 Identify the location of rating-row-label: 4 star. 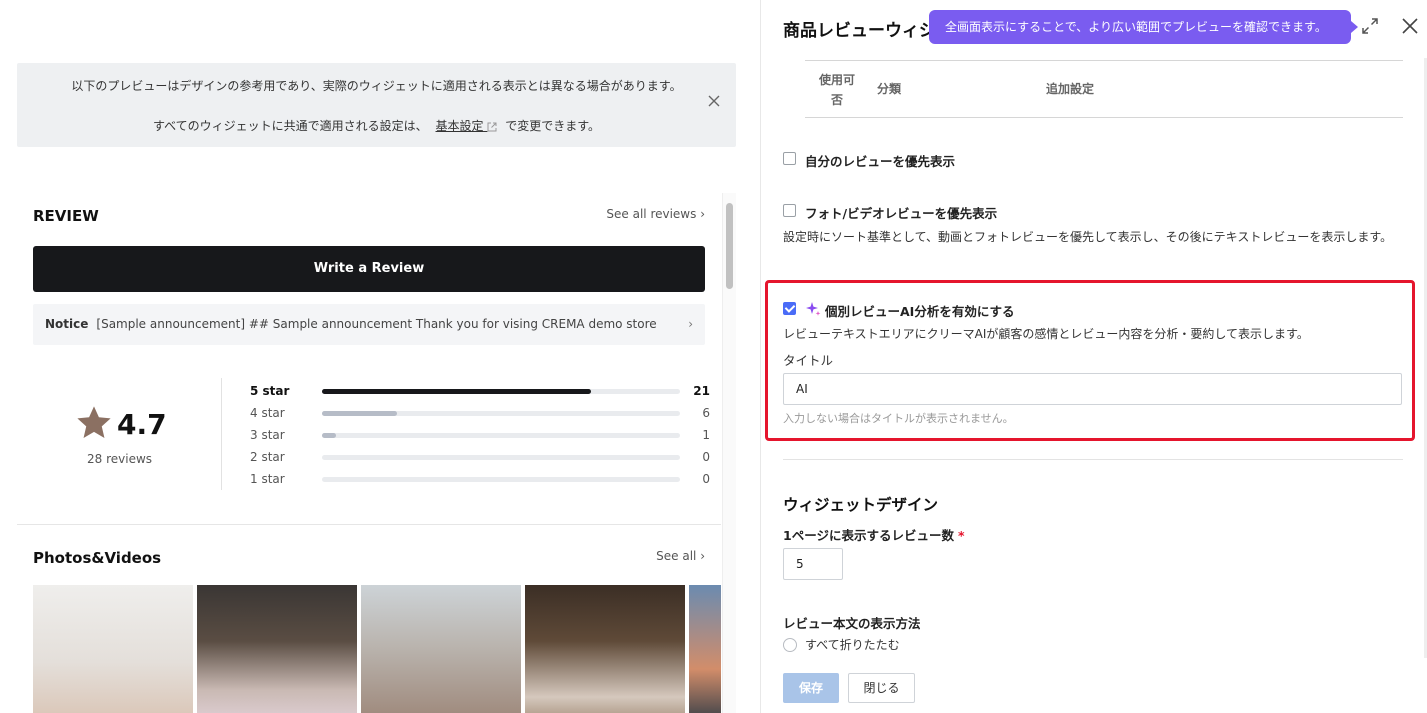
(267, 413).